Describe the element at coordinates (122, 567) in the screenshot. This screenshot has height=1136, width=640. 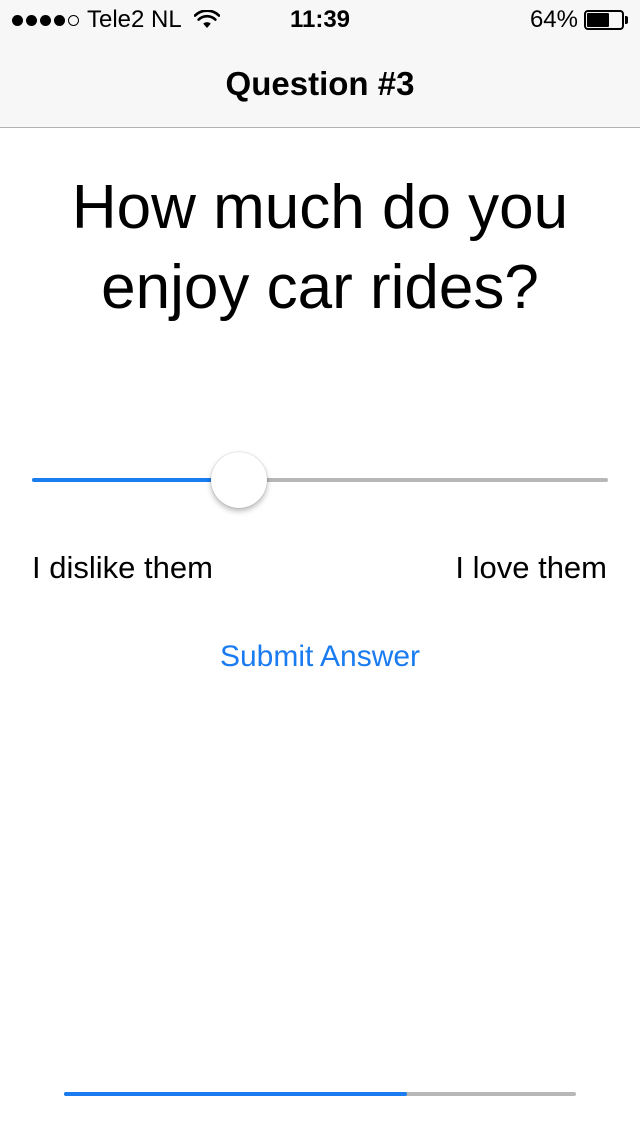
I see `slider-min-label: I dislike them` at that location.